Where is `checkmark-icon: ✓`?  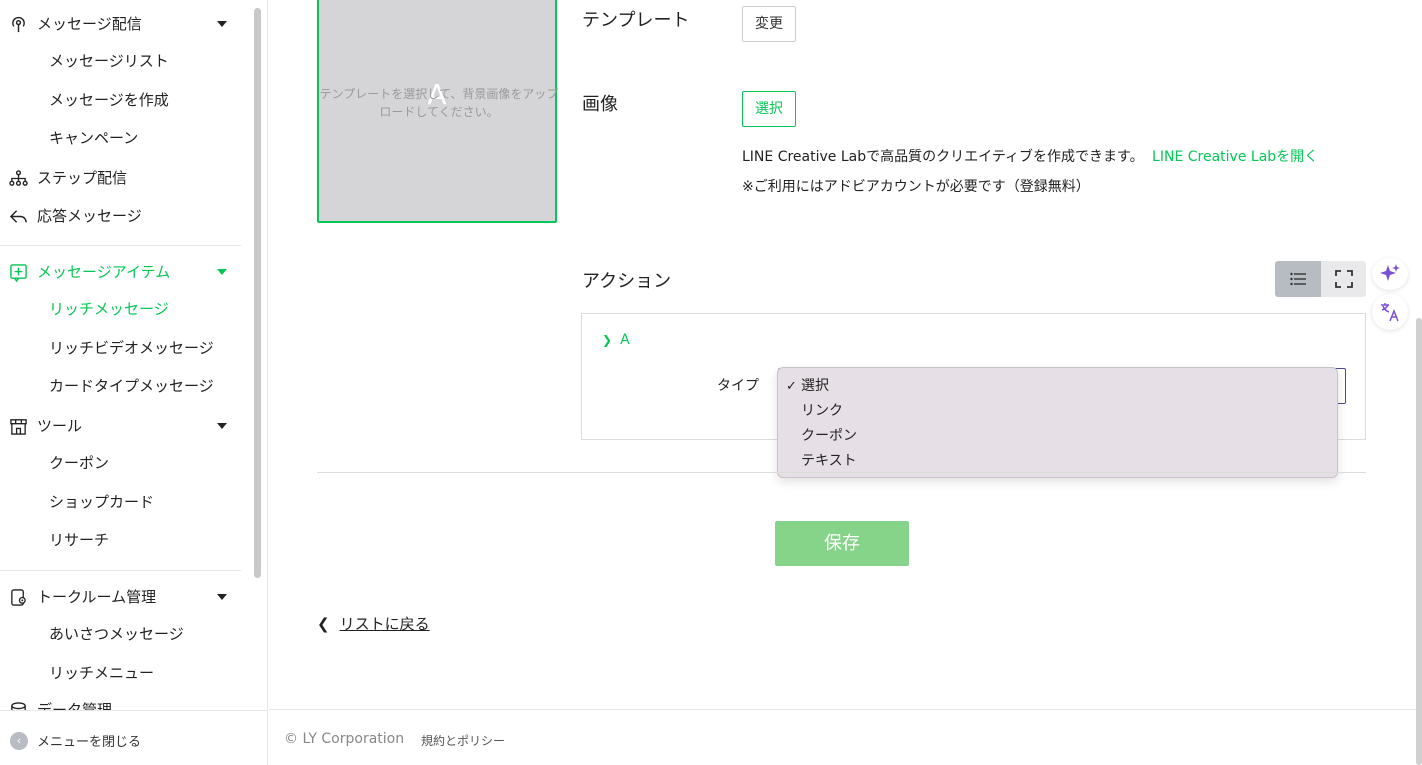
checkmark-icon: ✓ is located at coordinates (791, 386).